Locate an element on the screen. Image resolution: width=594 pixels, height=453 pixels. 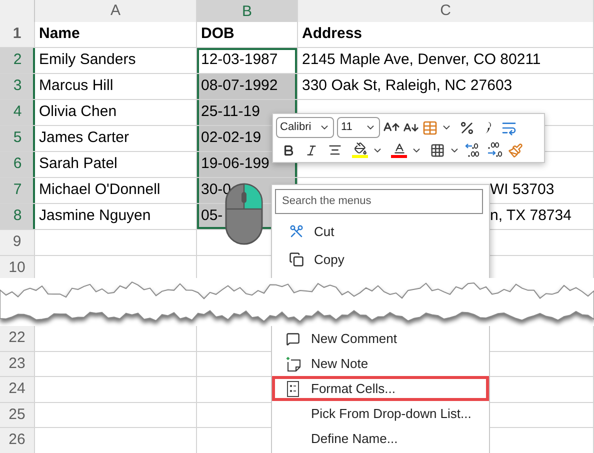
table-cell: Emily Sanders is located at coordinates (116, 61).